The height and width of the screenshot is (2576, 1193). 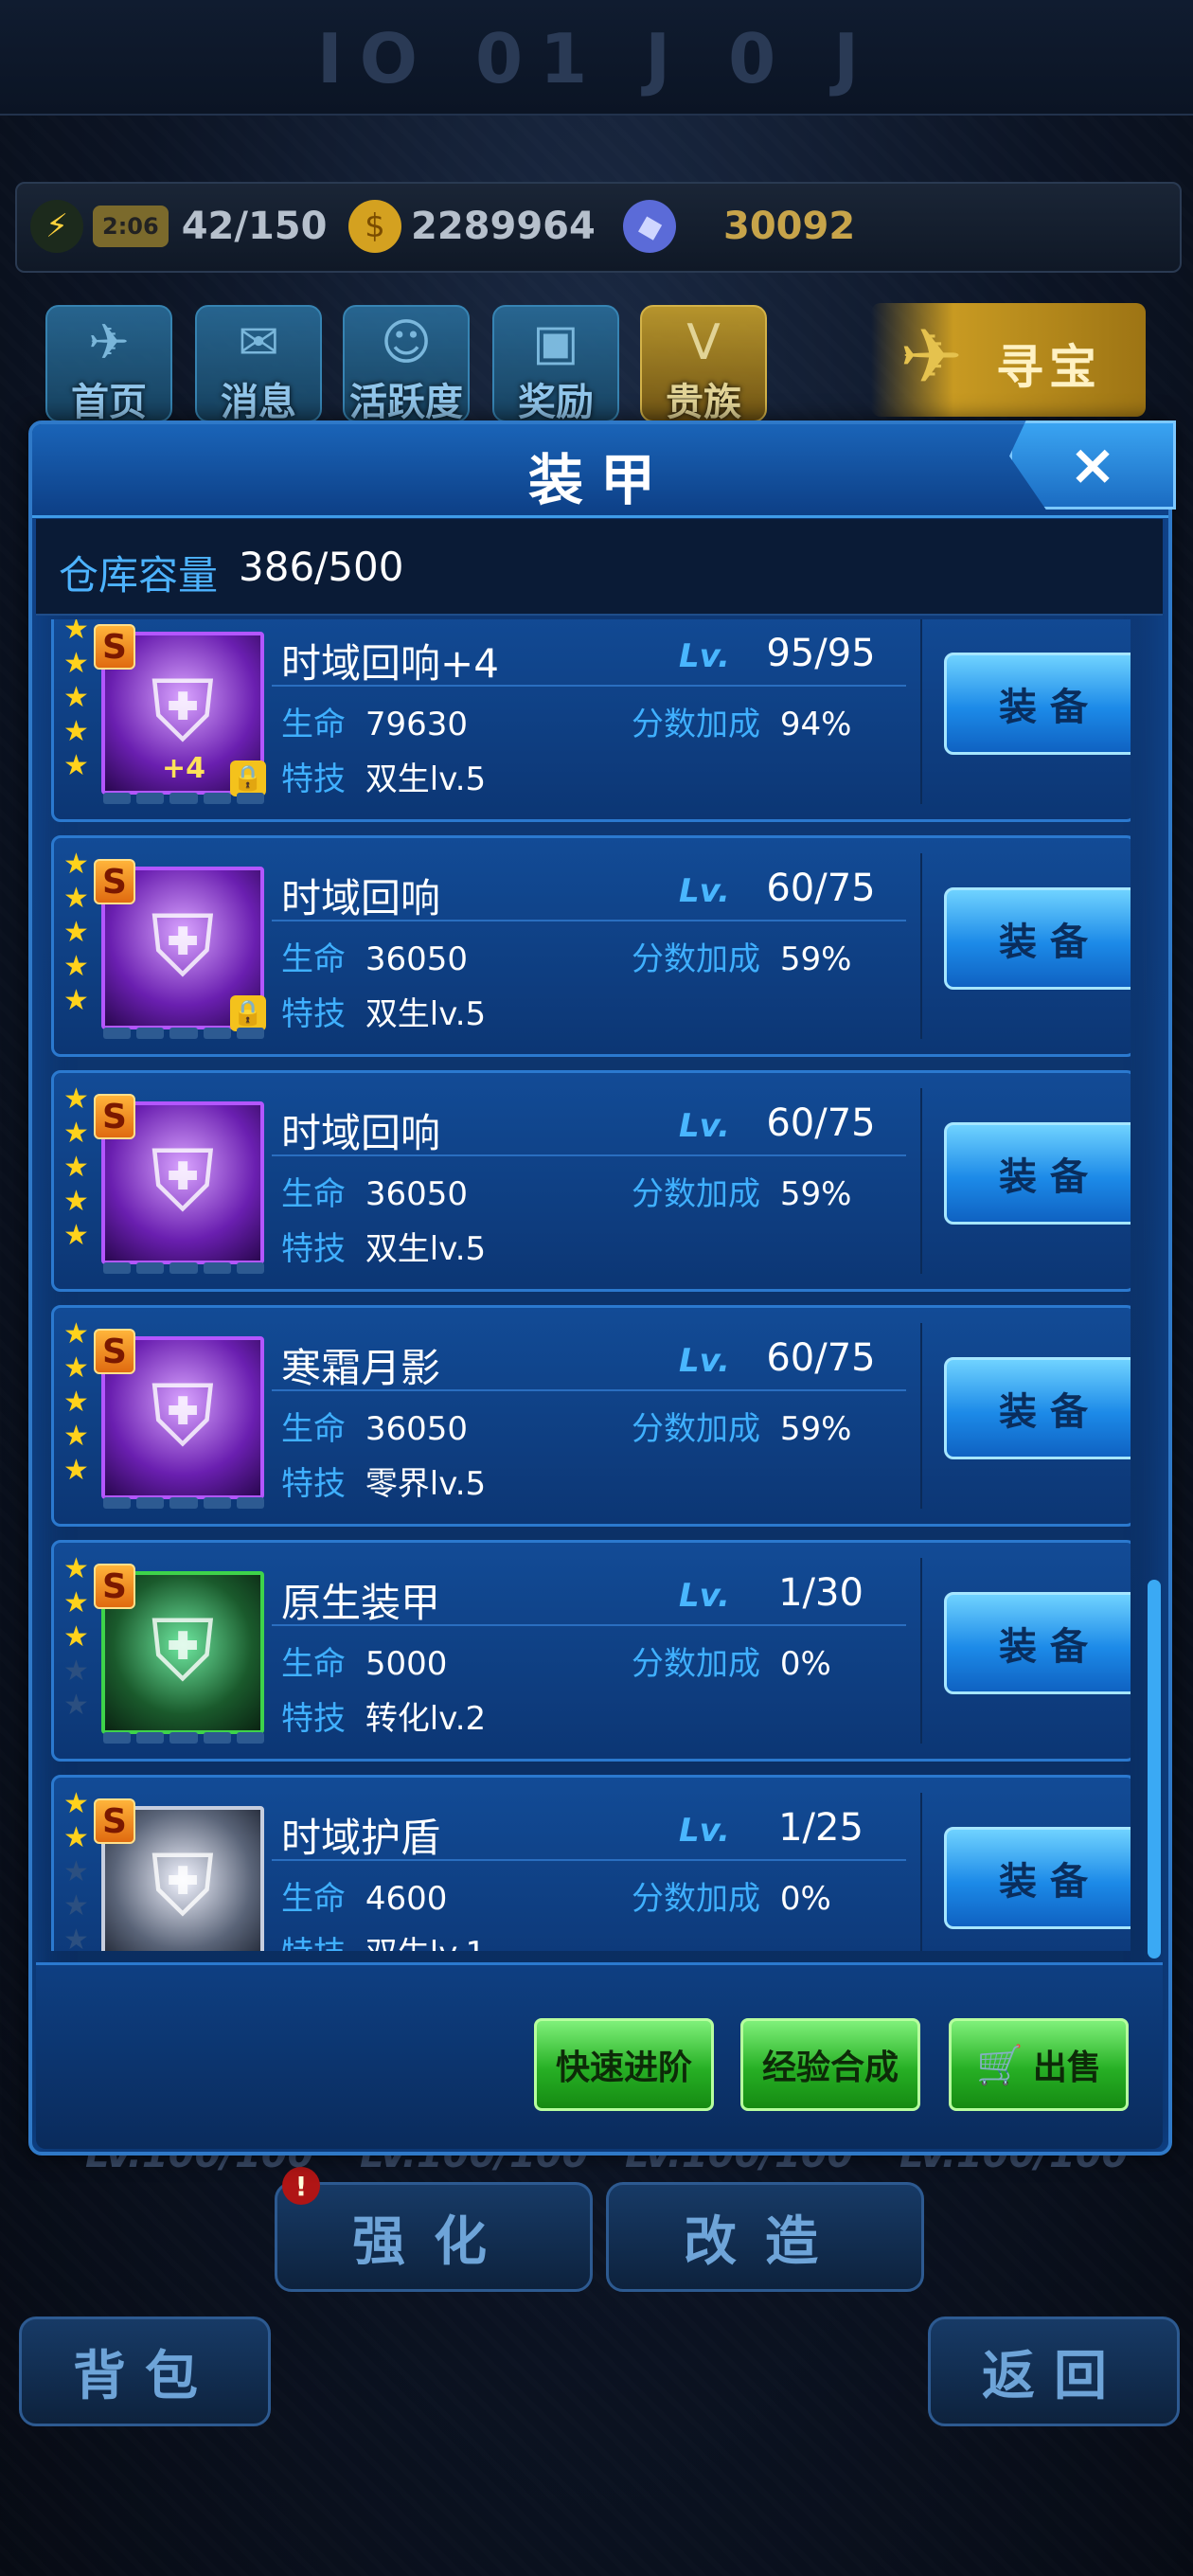 I want to click on bonus-label: 分数加成, so click(x=696, y=1429).